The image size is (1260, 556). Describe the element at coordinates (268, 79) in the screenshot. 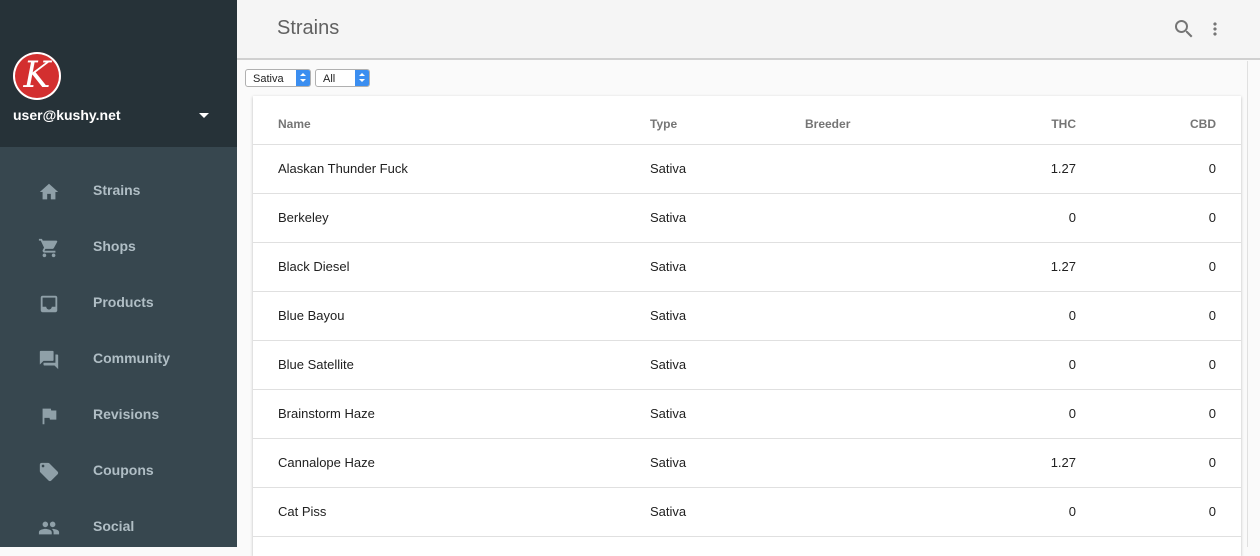

I see `type-filter-value: Sativa` at that location.